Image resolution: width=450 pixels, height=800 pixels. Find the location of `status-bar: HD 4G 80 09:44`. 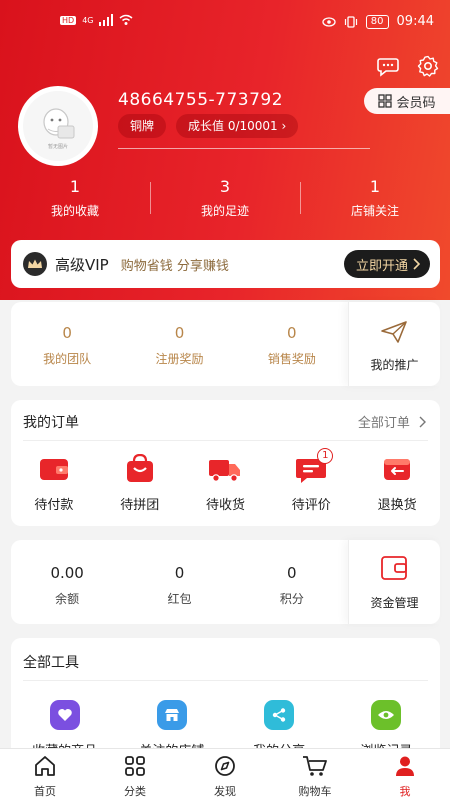

status-bar: HD 4G 80 09:44 is located at coordinates (225, 22).